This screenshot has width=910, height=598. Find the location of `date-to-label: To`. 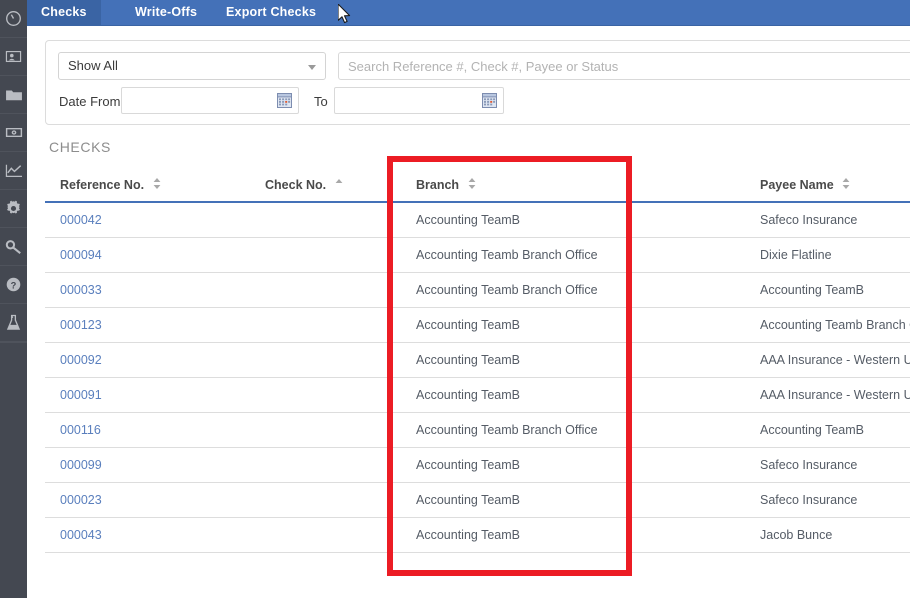

date-to-label: To is located at coordinates (321, 101).